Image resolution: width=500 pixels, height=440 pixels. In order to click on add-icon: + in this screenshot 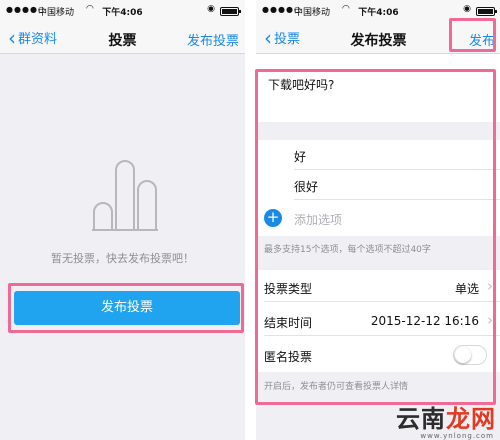, I will do `click(273, 218)`.